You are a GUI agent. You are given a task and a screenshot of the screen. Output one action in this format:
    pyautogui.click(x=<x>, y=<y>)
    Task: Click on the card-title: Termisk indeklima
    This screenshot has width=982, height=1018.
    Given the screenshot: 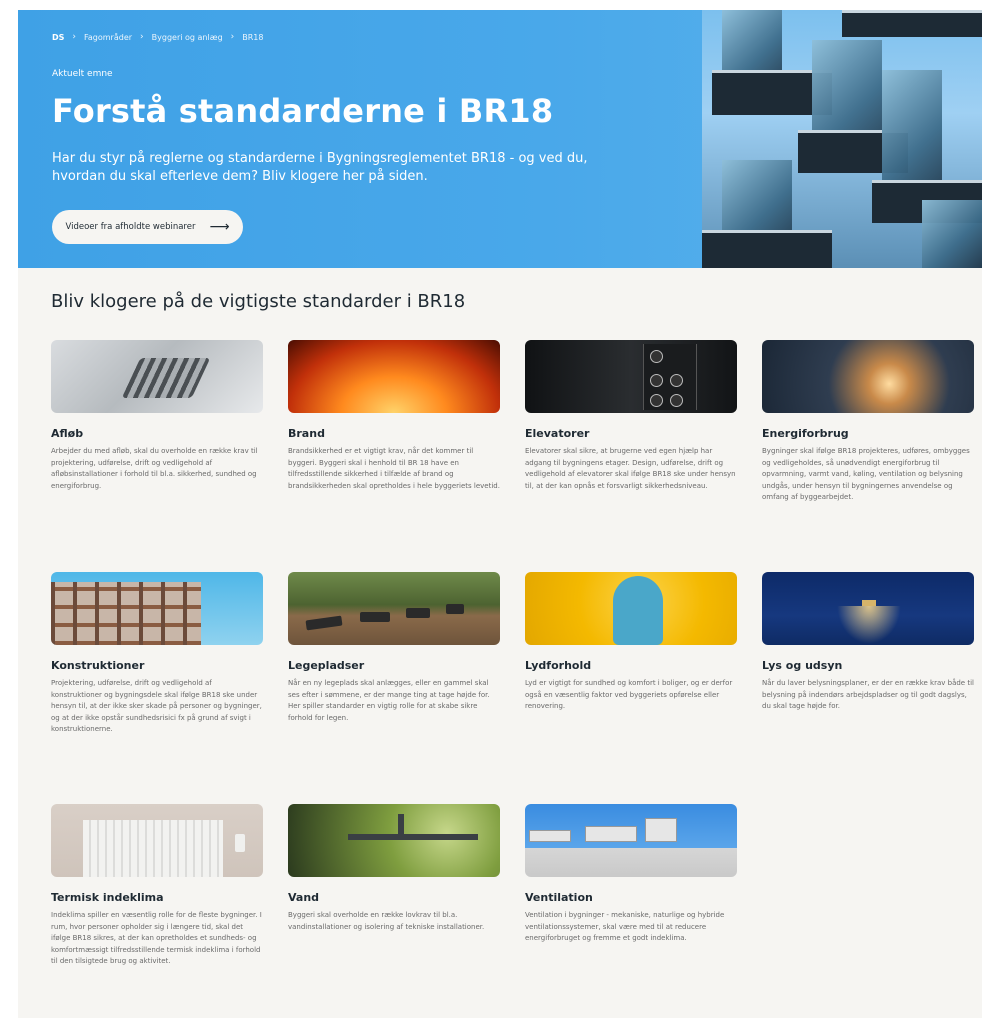 What is the action you would take?
    pyautogui.click(x=107, y=897)
    